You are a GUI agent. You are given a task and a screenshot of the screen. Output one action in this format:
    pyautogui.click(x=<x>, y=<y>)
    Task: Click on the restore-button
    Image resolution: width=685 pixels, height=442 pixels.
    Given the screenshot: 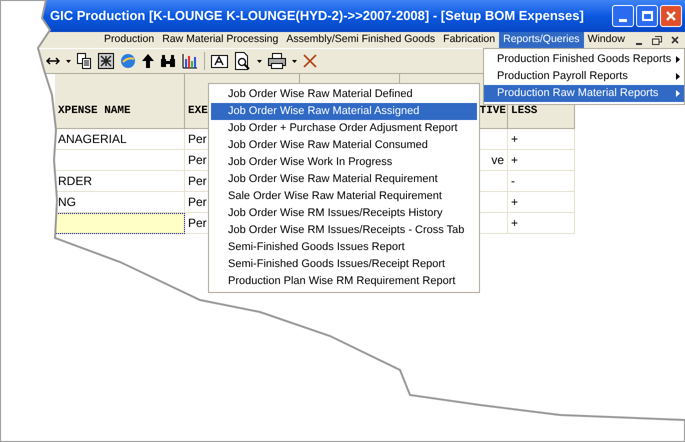 What is the action you would take?
    pyautogui.click(x=656, y=40)
    